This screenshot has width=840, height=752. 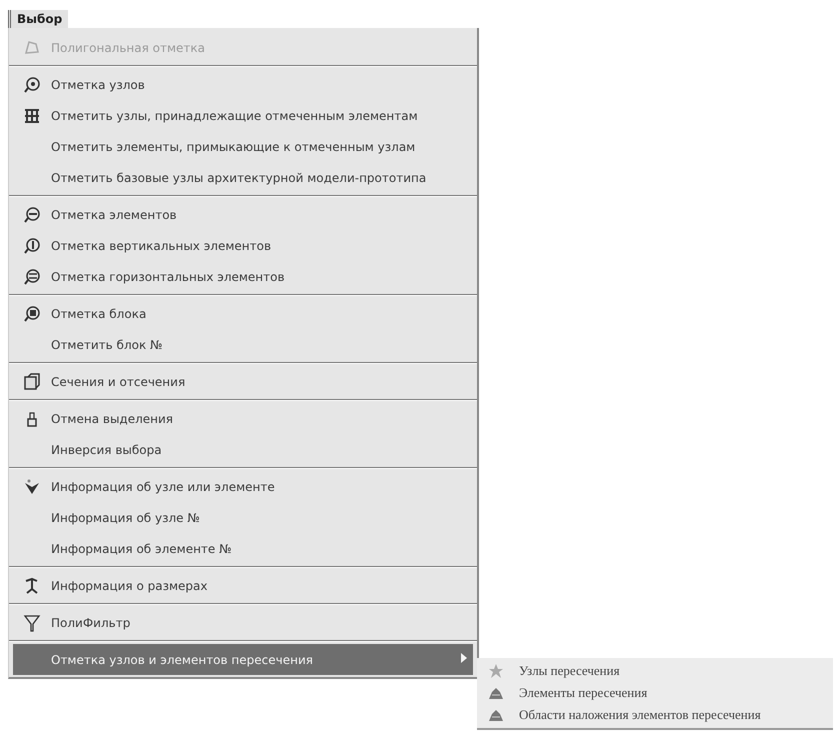 I want to click on menu-item: Информация об узле №, so click(x=243, y=517).